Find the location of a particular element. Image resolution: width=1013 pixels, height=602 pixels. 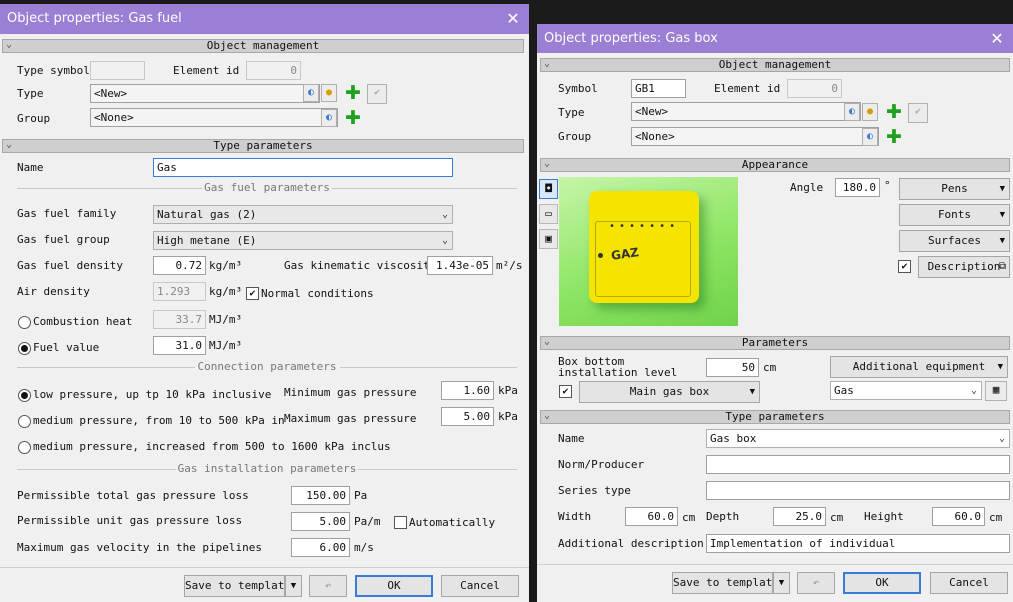

element-id-label: Element id is located at coordinates (747, 88).